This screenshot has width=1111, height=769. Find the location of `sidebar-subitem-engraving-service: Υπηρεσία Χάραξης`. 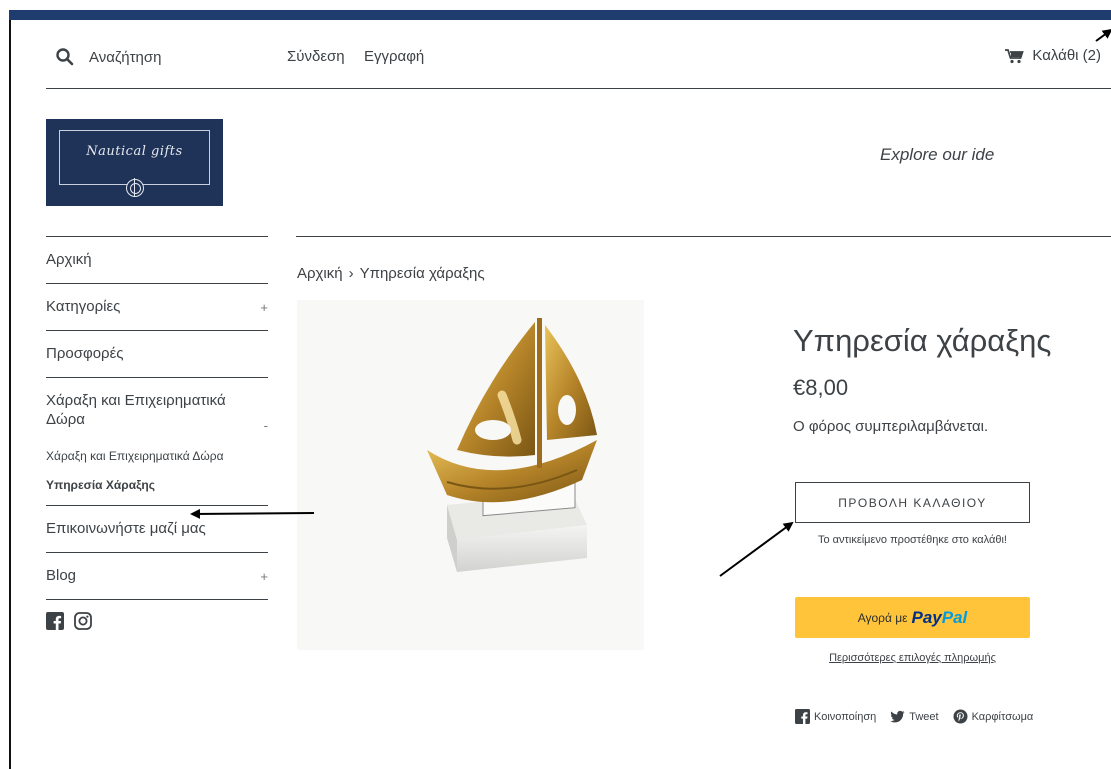

sidebar-subitem-engraving-service: Υπηρεσία Χάραξης is located at coordinates (157, 484).